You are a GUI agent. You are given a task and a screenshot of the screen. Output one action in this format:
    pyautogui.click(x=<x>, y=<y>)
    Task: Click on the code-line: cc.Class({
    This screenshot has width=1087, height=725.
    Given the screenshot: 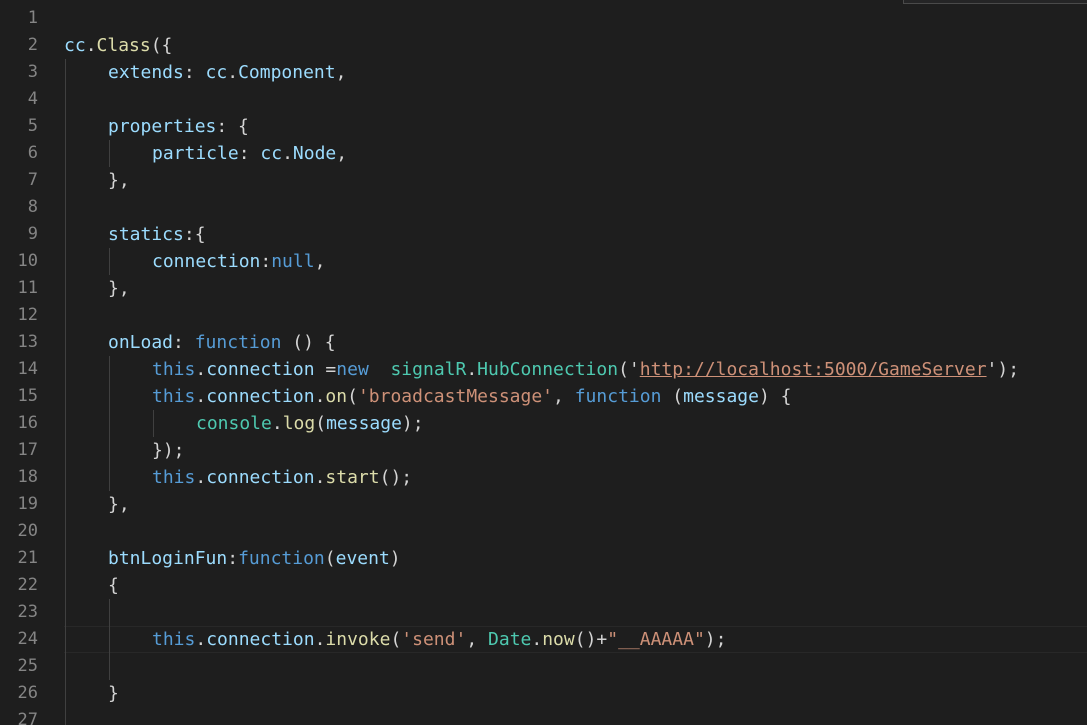 What is the action you would take?
    pyautogui.click(x=118, y=45)
    